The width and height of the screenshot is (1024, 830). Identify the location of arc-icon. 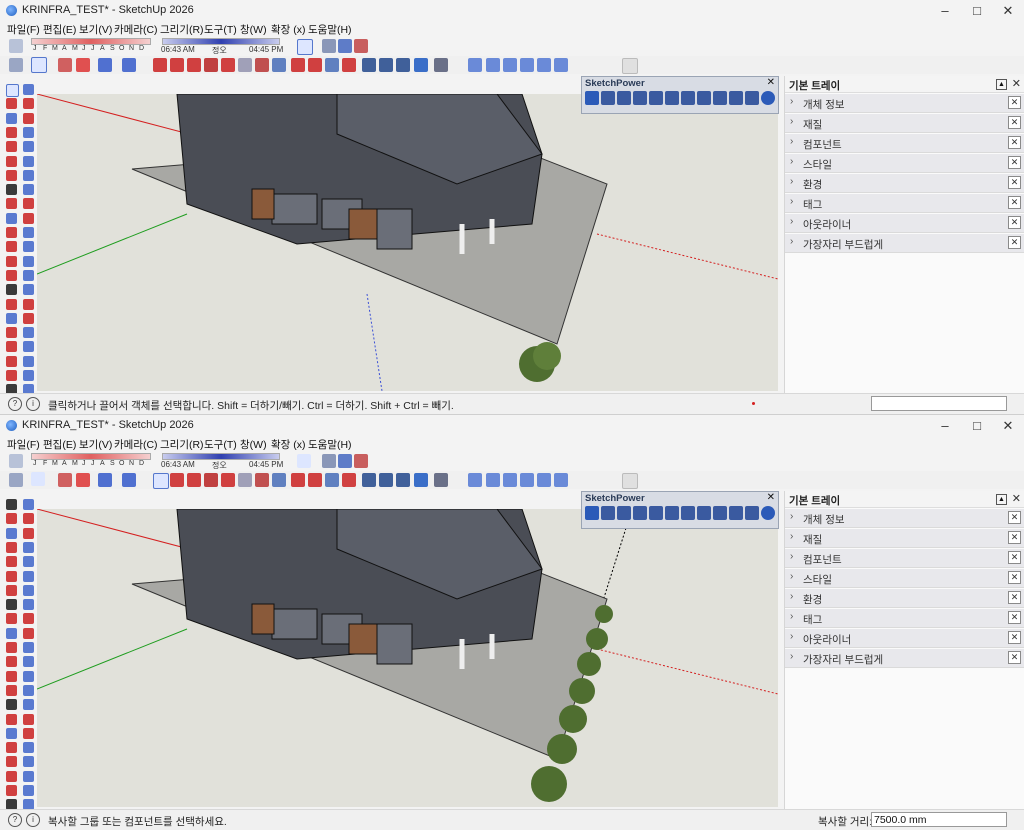
(11, 218).